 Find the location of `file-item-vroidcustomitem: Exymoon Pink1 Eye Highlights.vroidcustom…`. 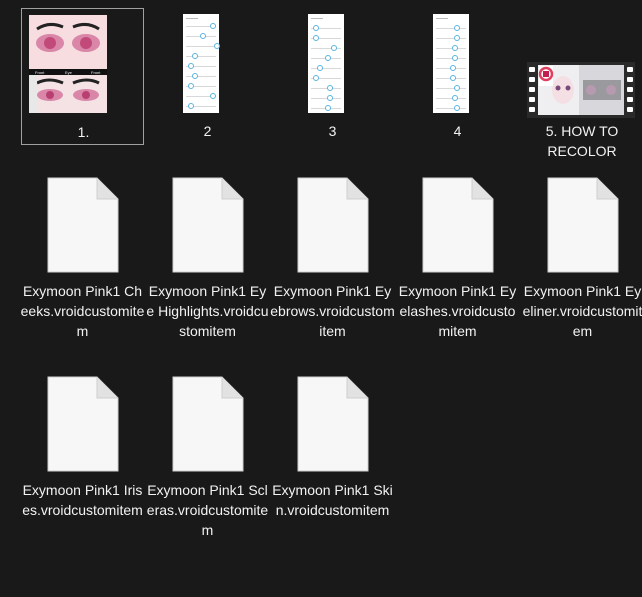

file-item-vroidcustomitem: Exymoon Pink1 Eye Highlights.vroidcustom… is located at coordinates (207, 260).